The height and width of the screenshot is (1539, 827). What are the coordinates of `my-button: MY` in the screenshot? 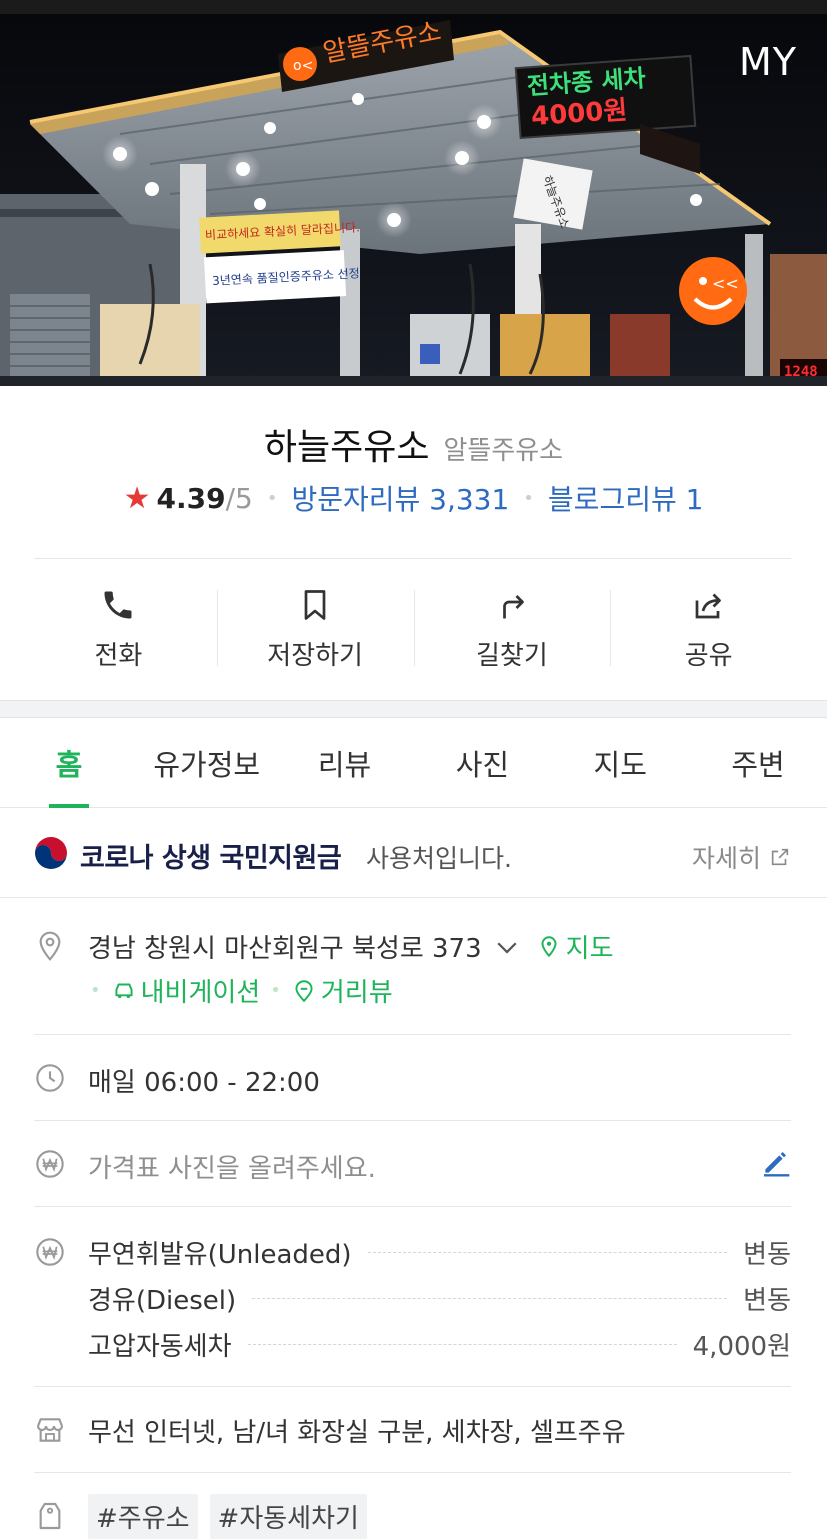 It's located at (768, 62).